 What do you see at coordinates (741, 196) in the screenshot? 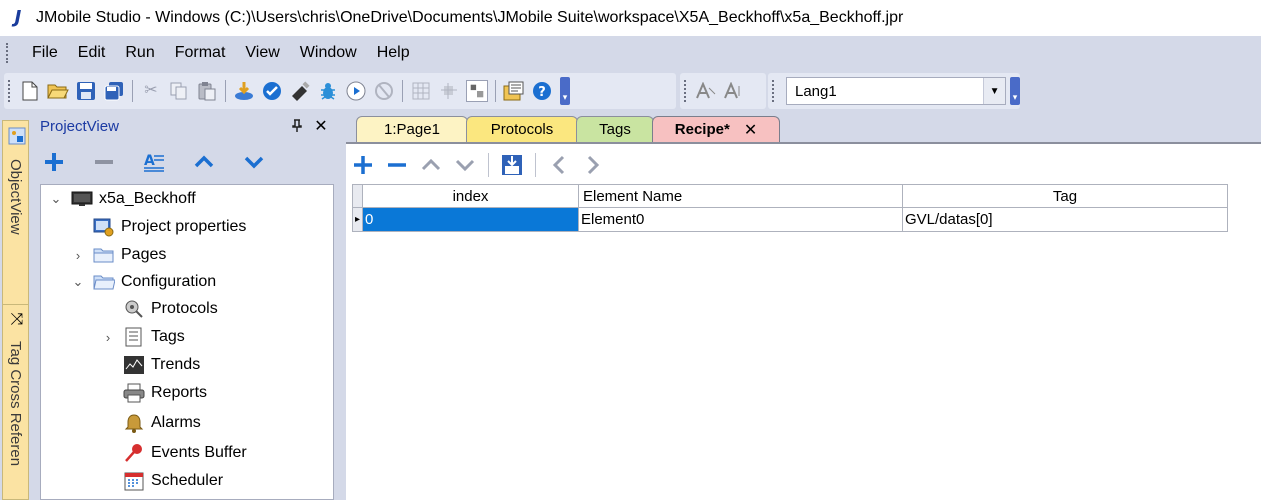
I see `column-header-element-name: Element Name` at bounding box center [741, 196].